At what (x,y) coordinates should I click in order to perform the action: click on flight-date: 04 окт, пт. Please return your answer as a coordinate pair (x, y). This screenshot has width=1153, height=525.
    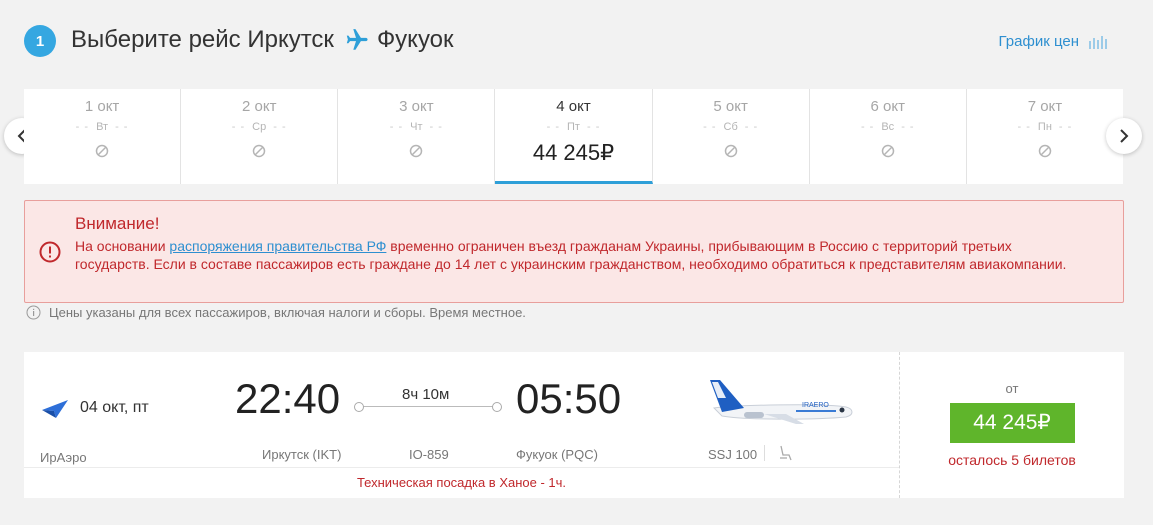
    Looking at the image, I should click on (114, 407).